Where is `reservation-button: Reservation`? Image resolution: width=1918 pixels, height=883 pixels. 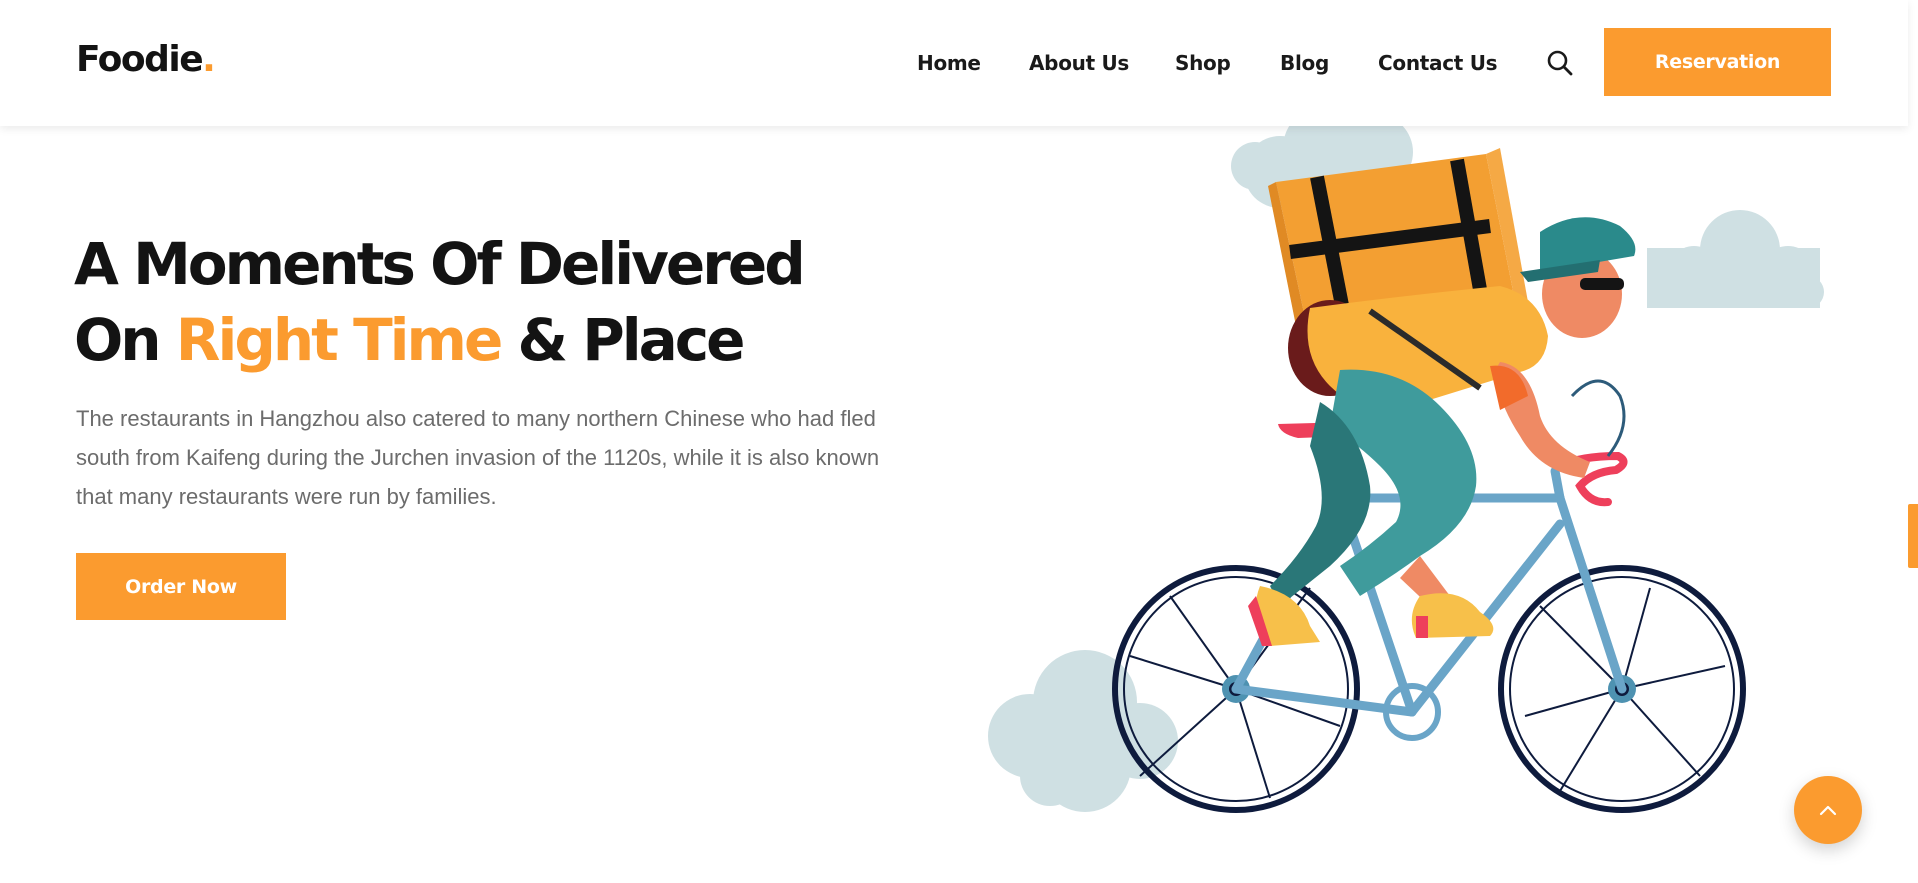 reservation-button: Reservation is located at coordinates (1717, 62).